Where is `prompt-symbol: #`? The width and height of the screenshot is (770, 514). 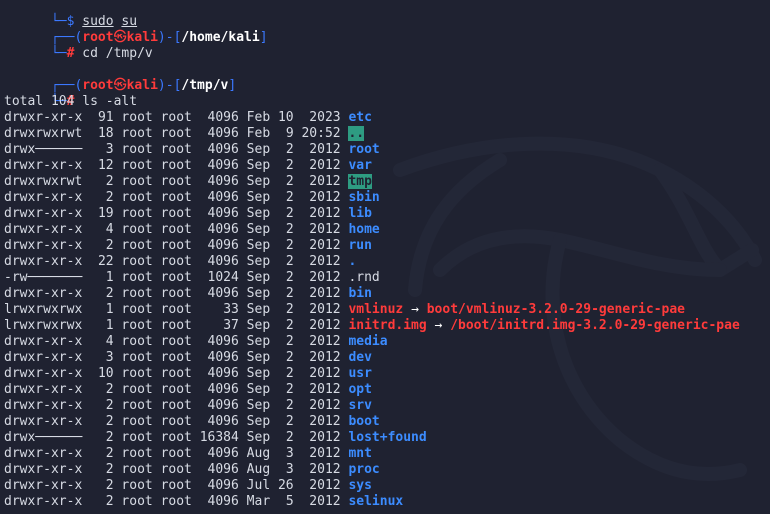 prompt-symbol: # is located at coordinates (70, 53).